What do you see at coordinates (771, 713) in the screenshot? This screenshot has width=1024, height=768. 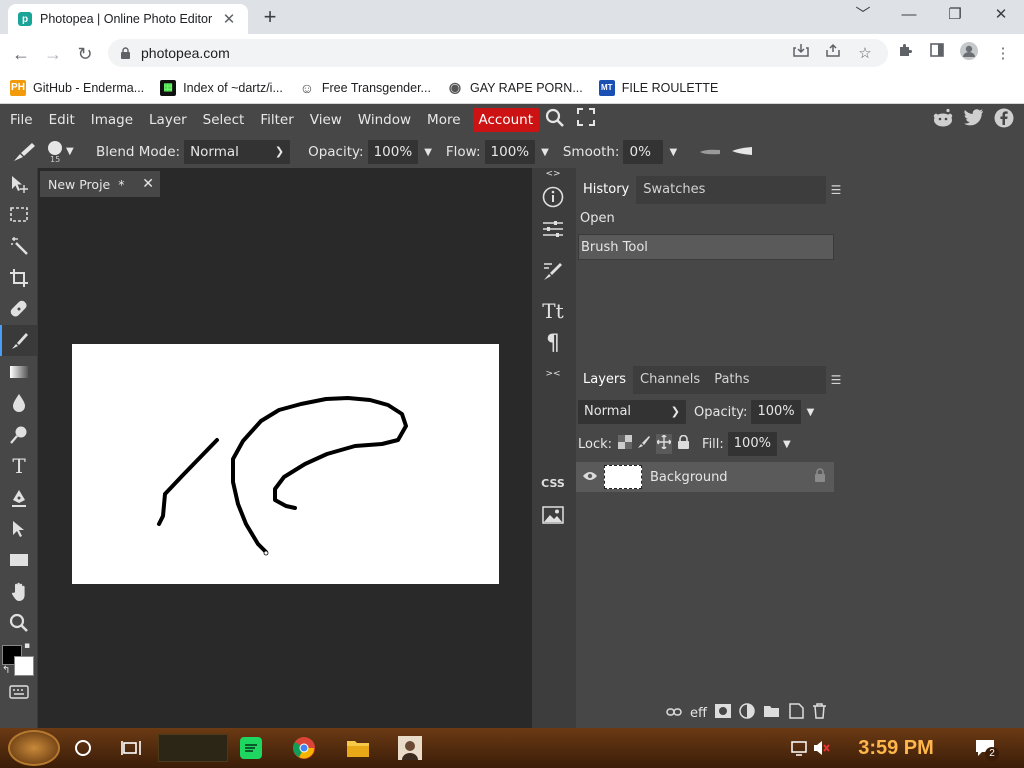 I see `new-group-folder-icon` at bounding box center [771, 713].